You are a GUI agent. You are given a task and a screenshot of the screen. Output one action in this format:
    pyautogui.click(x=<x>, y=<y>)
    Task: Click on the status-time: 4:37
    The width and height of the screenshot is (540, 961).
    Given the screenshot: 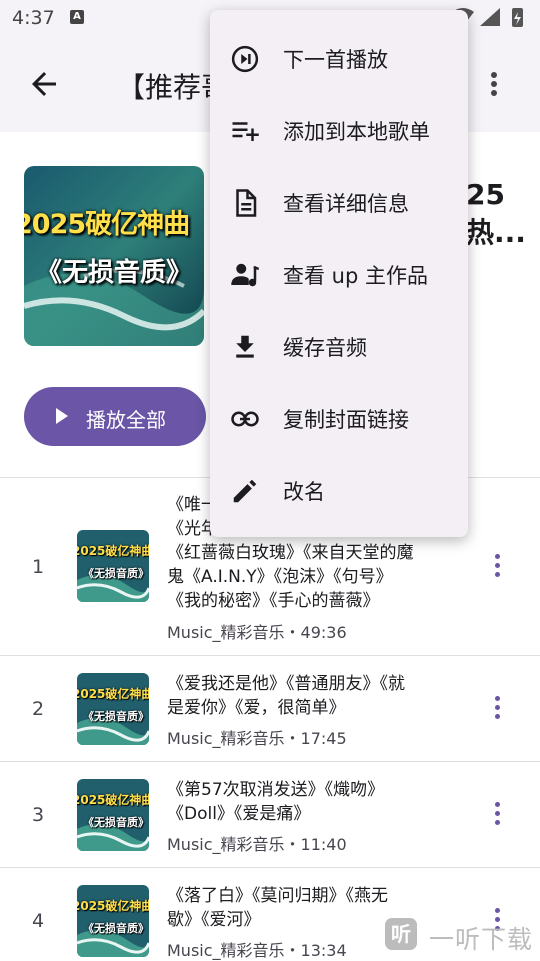 What is the action you would take?
    pyautogui.click(x=33, y=18)
    